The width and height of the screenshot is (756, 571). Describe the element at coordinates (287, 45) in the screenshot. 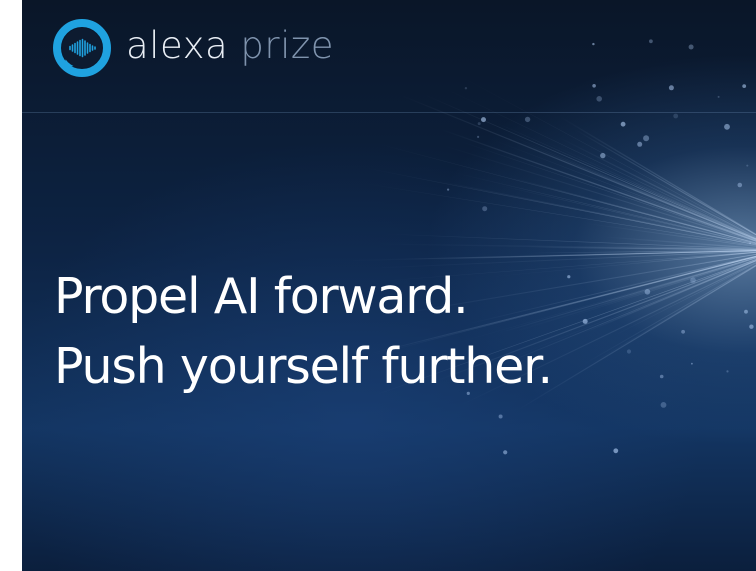

I see `brand-word-prize: prize` at that location.